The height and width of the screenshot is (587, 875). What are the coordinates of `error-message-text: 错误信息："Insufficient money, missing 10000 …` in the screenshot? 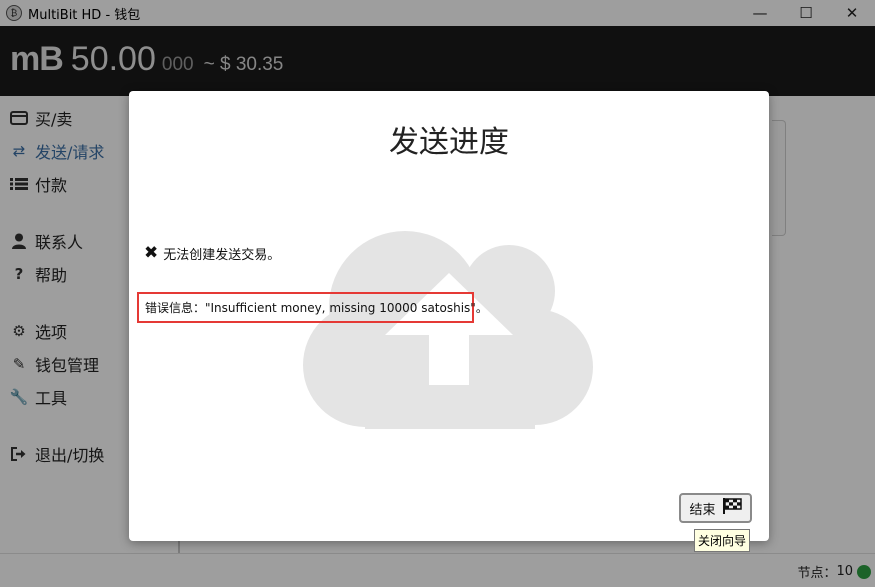 It's located at (316, 308).